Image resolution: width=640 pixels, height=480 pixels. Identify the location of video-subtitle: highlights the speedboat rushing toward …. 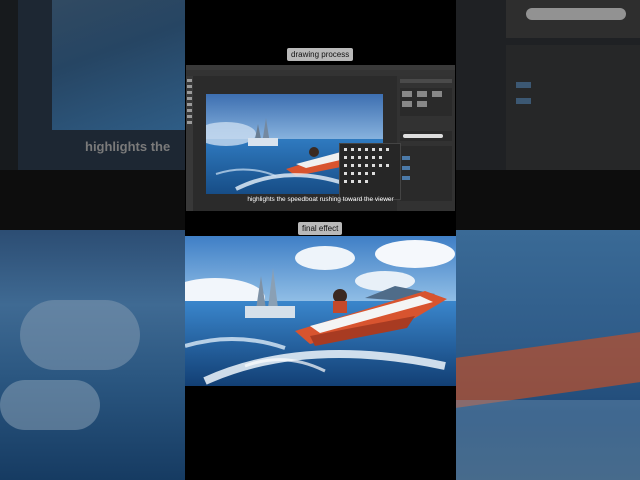
(320, 199).